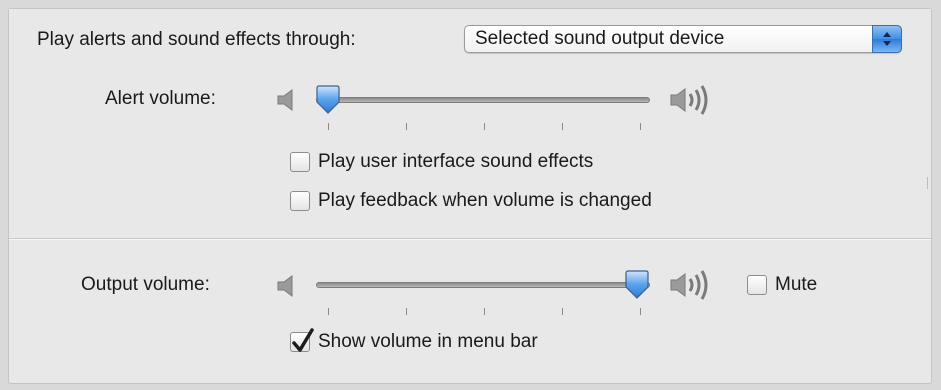 The height and width of the screenshot is (390, 941). I want to click on alerts-output-popup: Selected sound output device, so click(683, 39).